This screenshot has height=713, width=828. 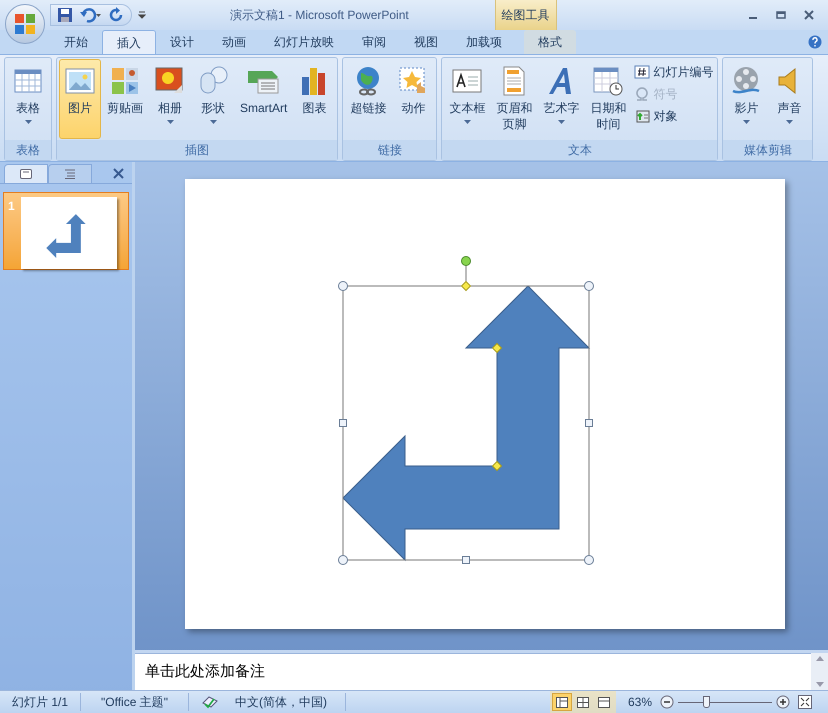 What do you see at coordinates (374, 42) in the screenshot?
I see `ribbon-tab: 审阅` at bounding box center [374, 42].